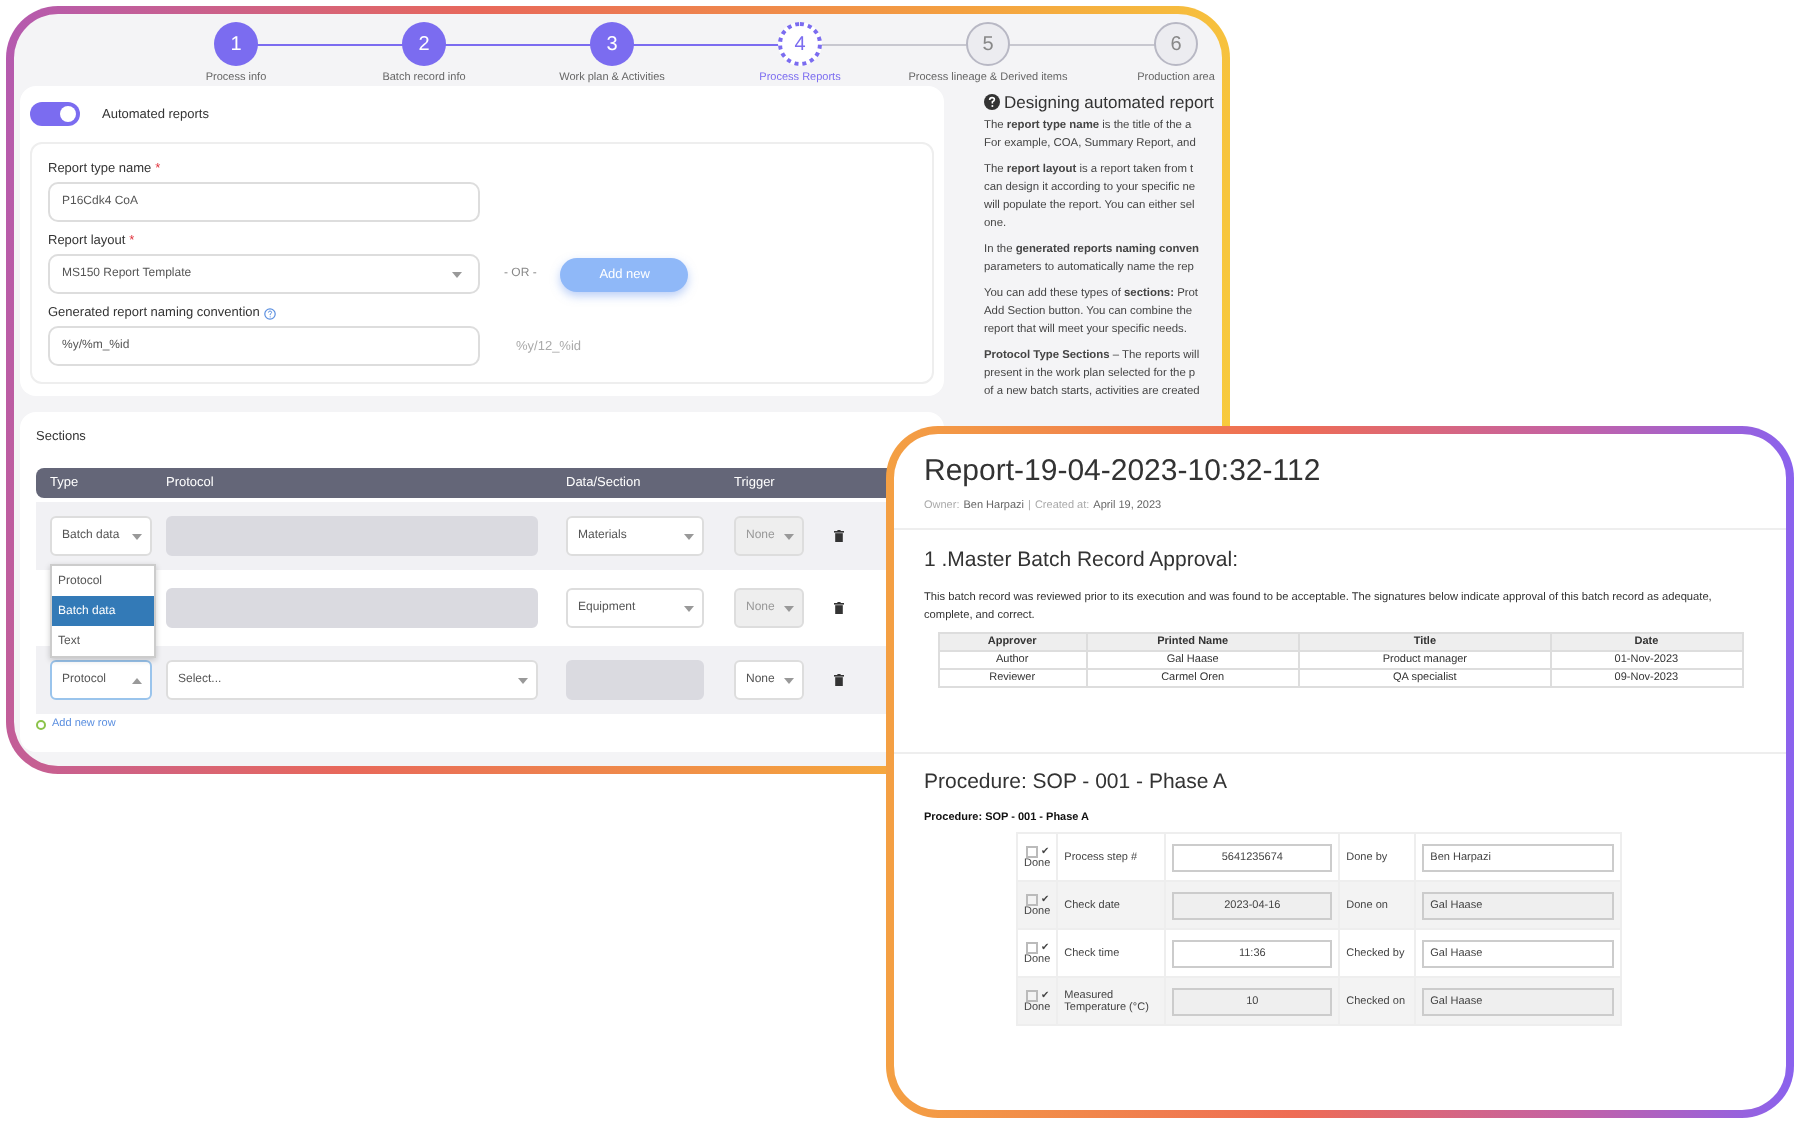 The width and height of the screenshot is (1798, 1122). Describe the element at coordinates (55, 114) in the screenshot. I see `toggle-switch` at that location.